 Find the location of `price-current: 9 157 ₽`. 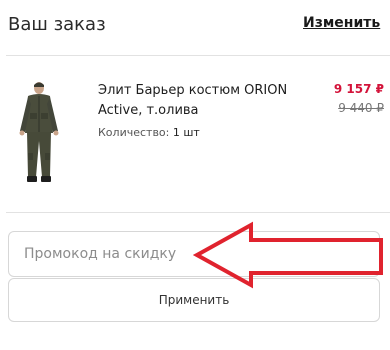

price-current: 9 157 ₽ is located at coordinates (358, 89).